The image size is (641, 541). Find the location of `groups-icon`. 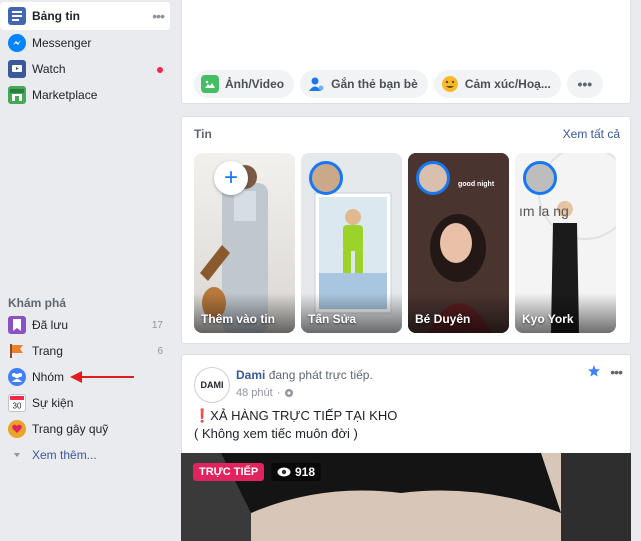

groups-icon is located at coordinates (17, 377).